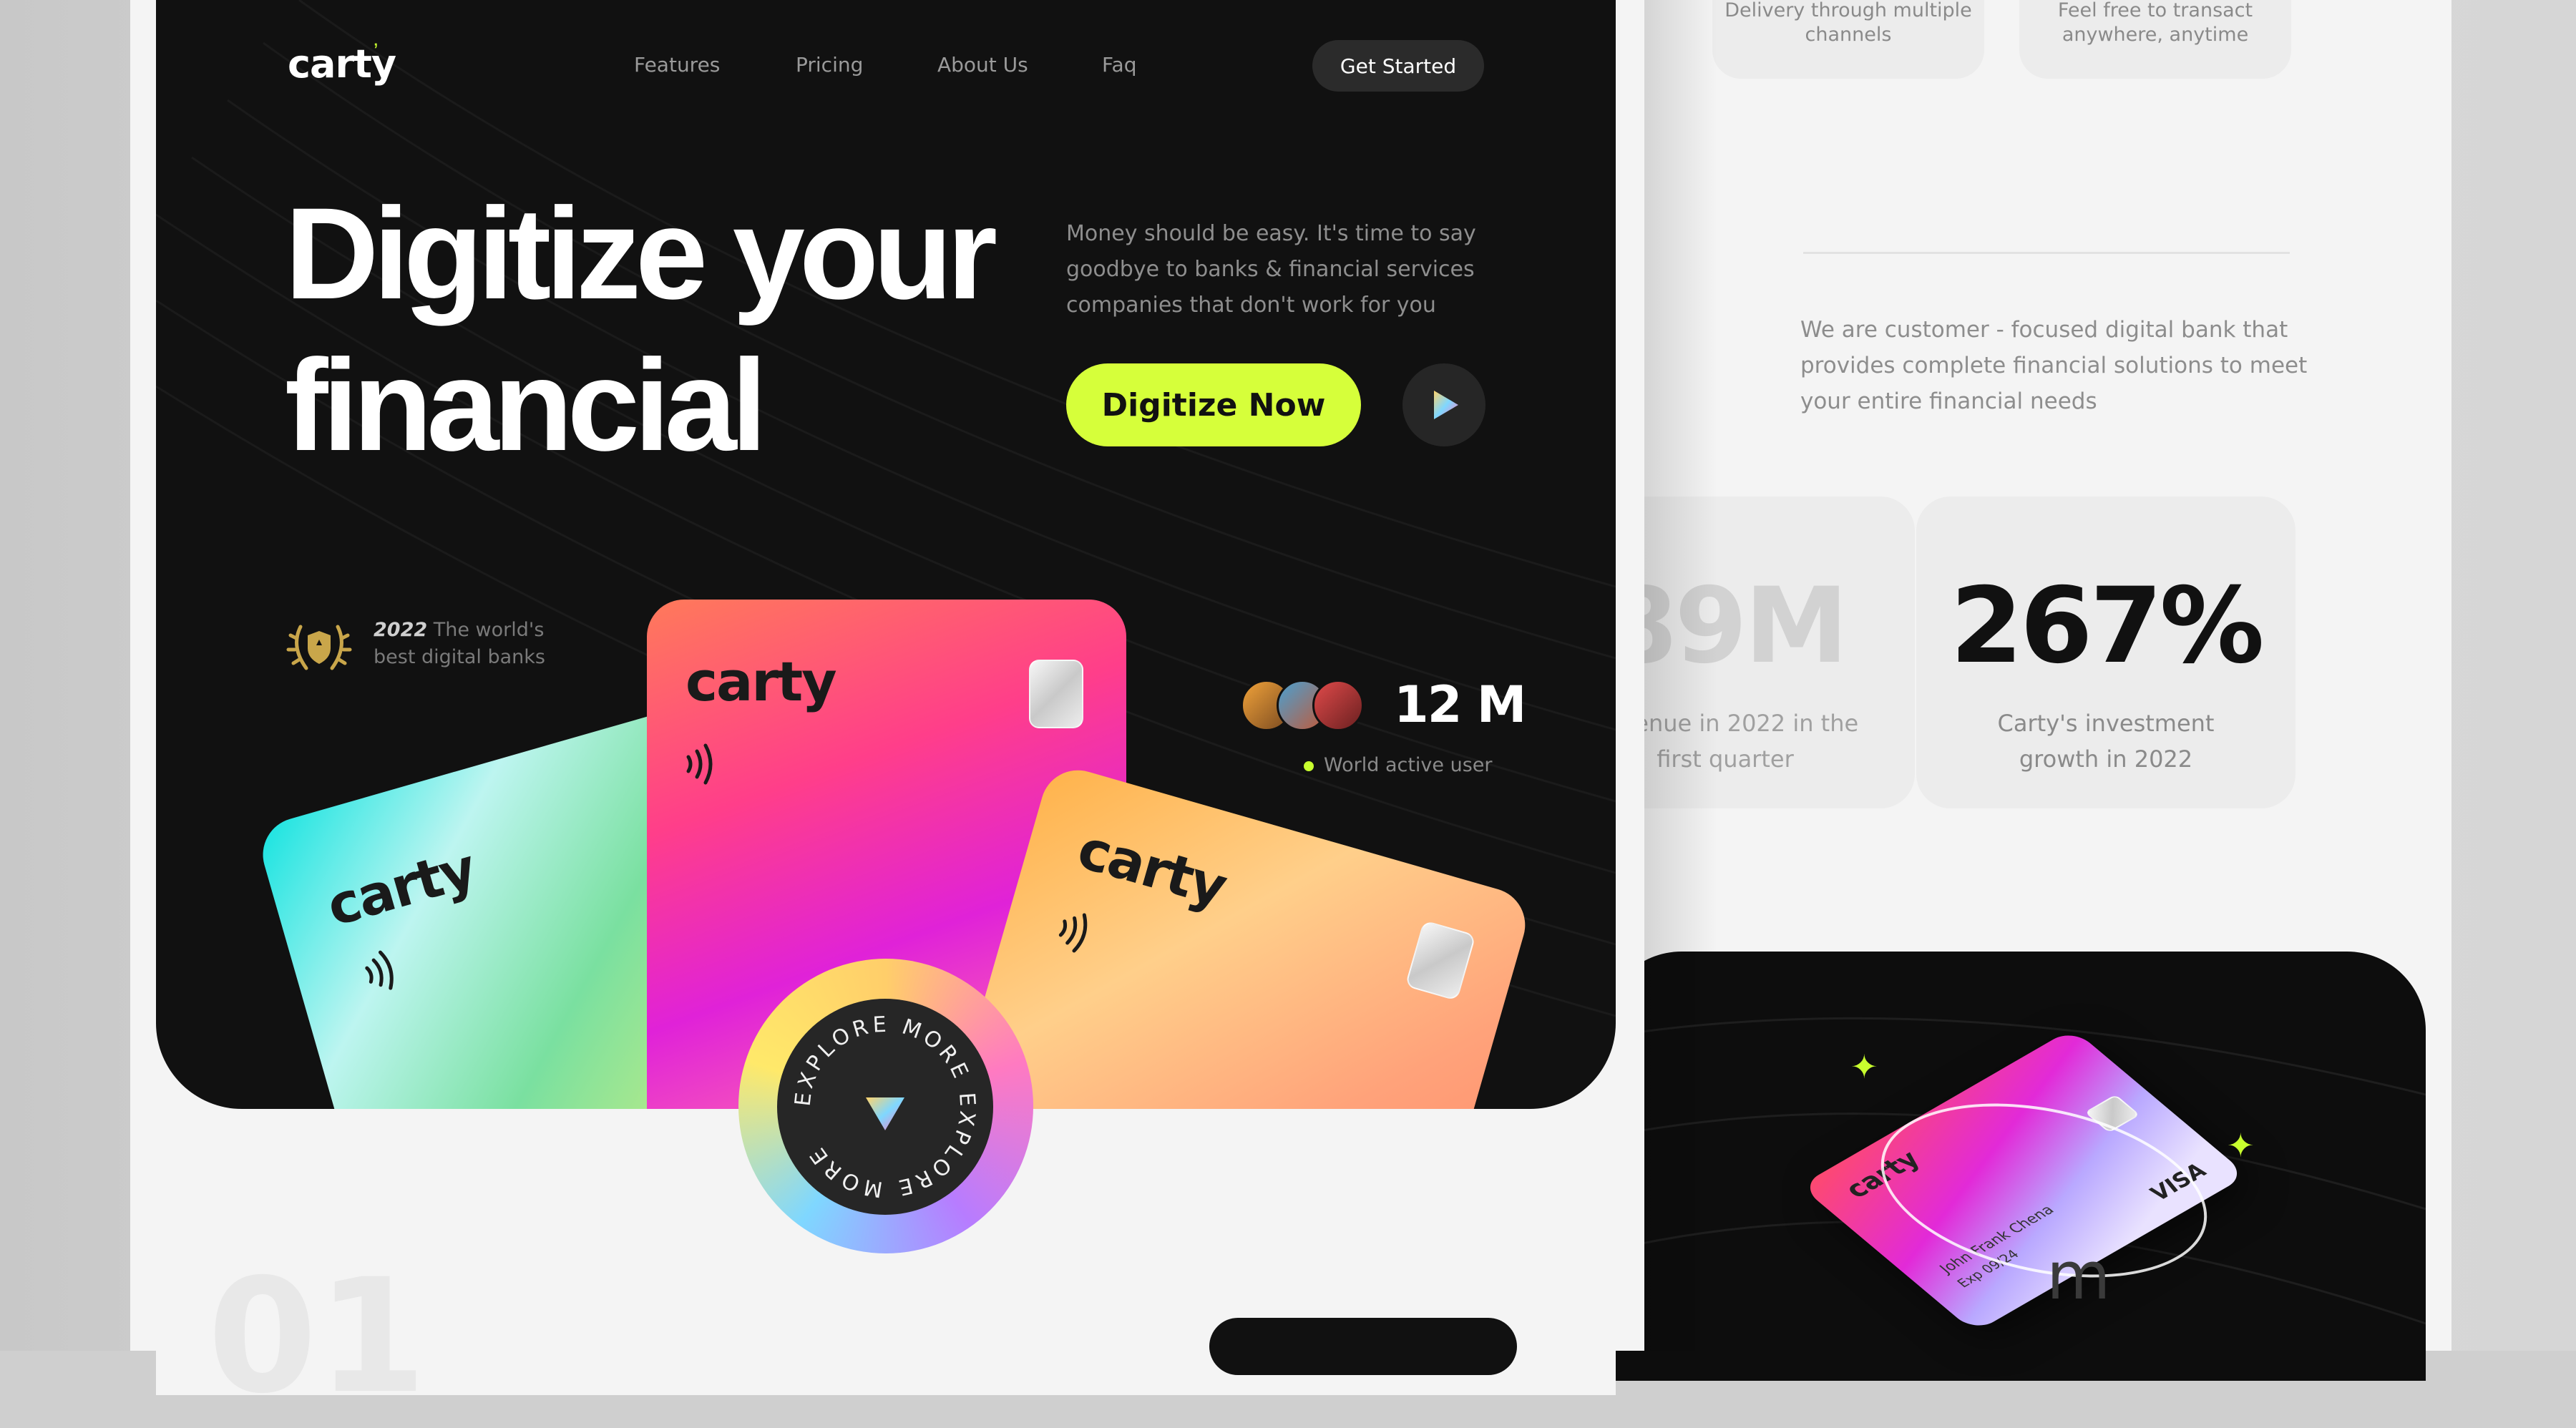 The width and height of the screenshot is (2576, 1428). Describe the element at coordinates (2106, 741) in the screenshot. I see `stat-label: Carty's investment growth in 2022` at that location.